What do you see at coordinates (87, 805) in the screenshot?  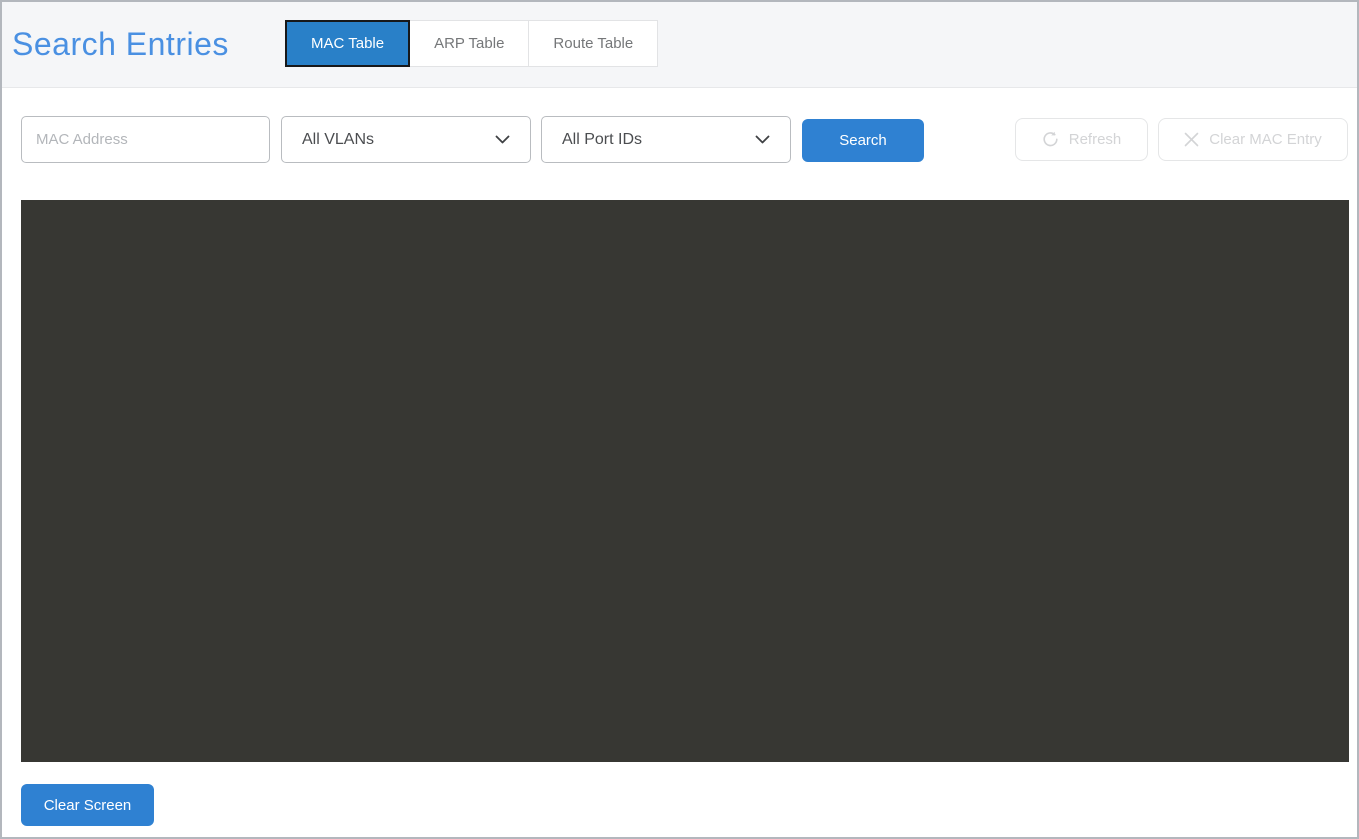 I see `clear-screen-button: Clear Screen` at bounding box center [87, 805].